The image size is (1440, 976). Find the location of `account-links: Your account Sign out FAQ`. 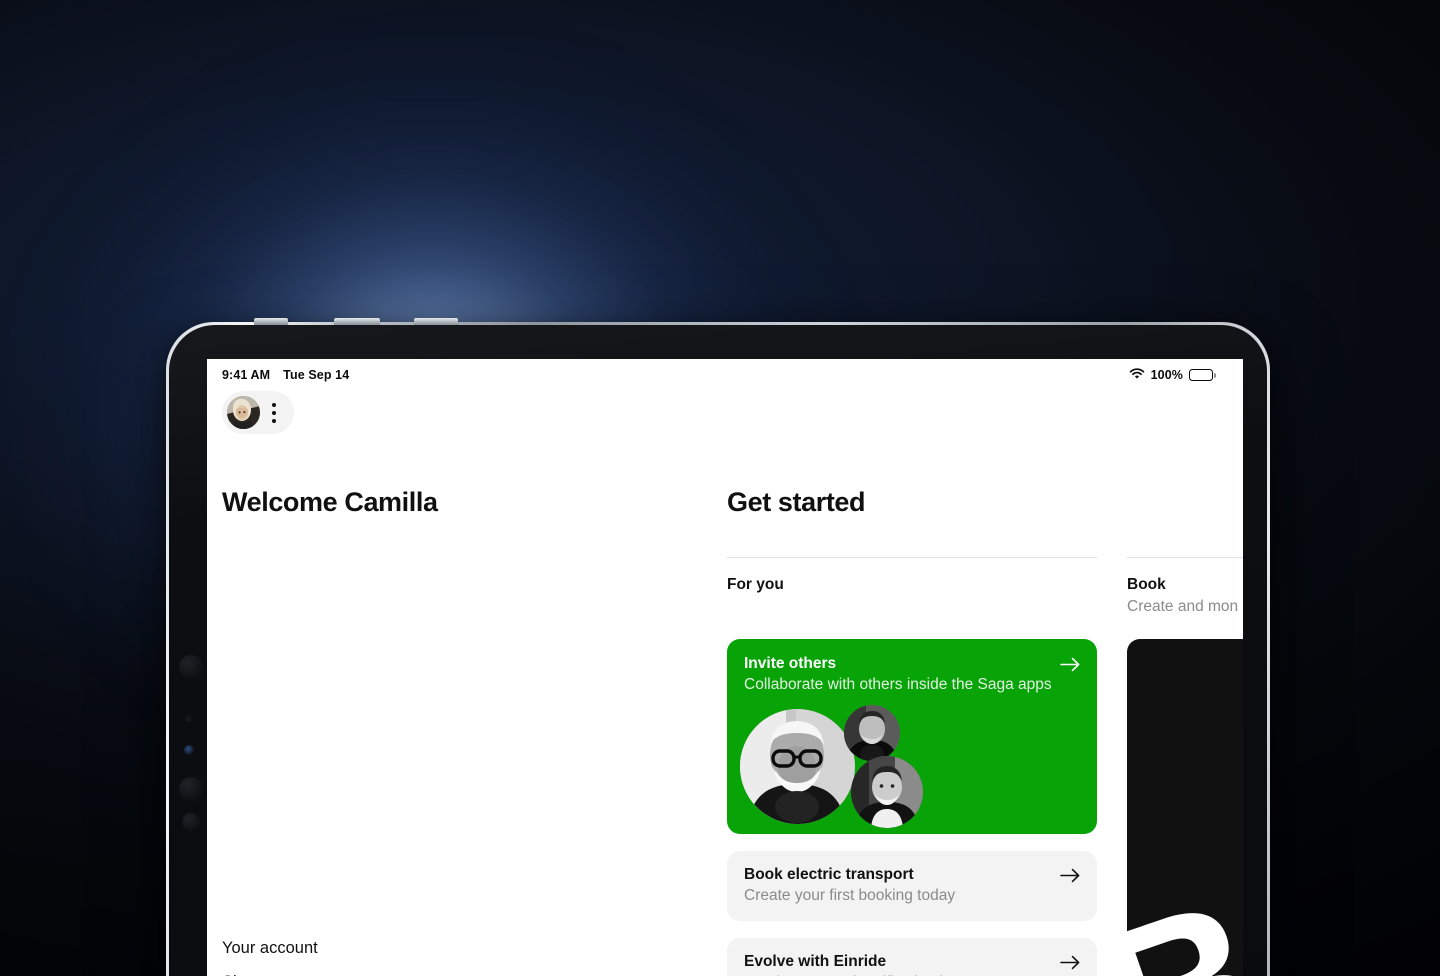

account-links: Your account Sign out FAQ is located at coordinates (270, 957).